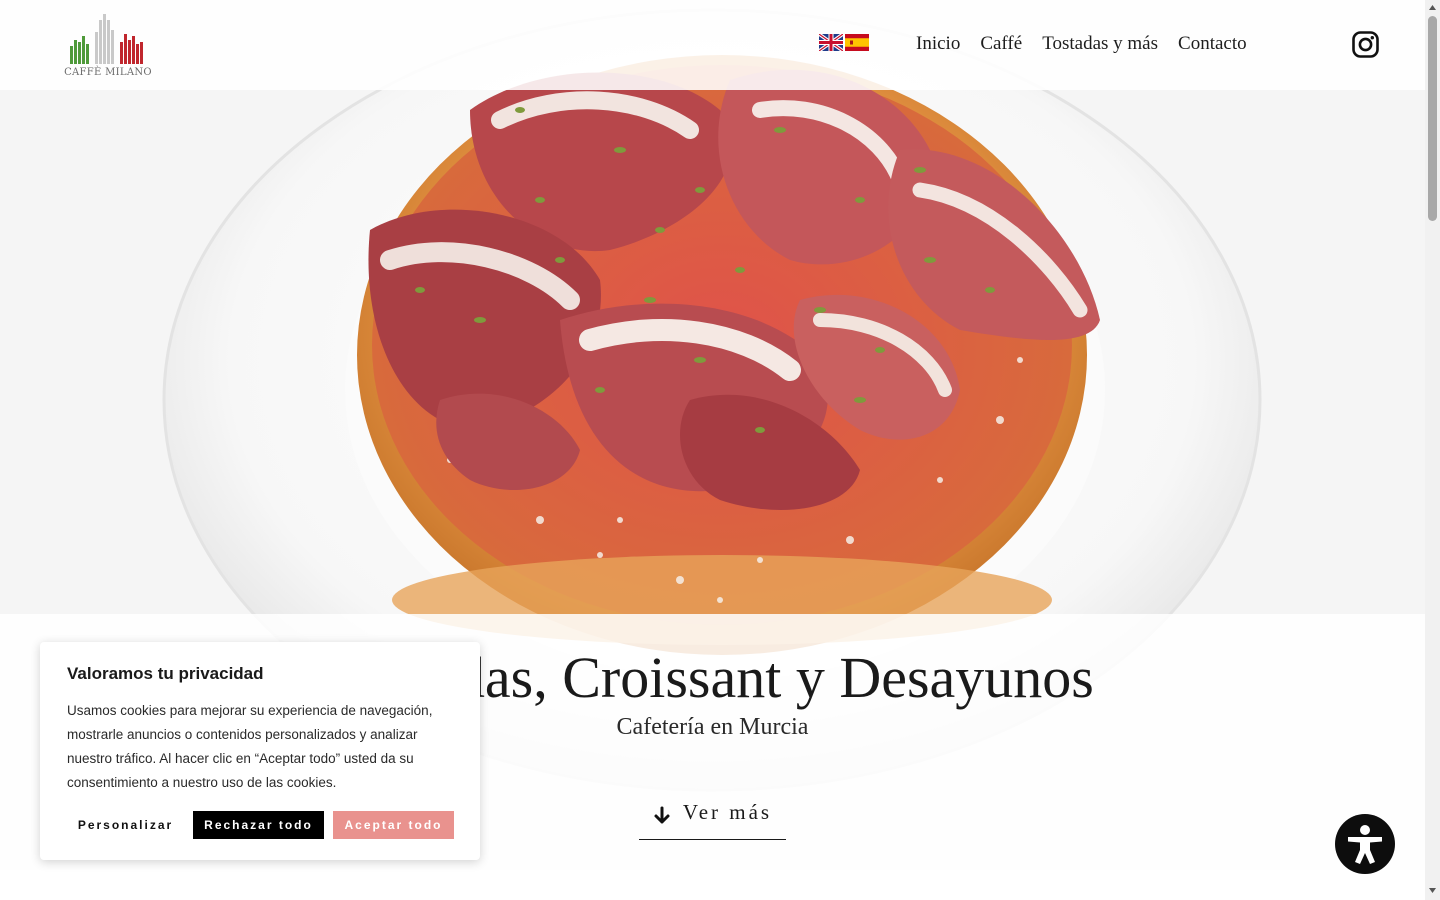 This screenshot has height=900, width=1440. I want to click on accept-all-button: Aceptar todo, so click(393, 825).